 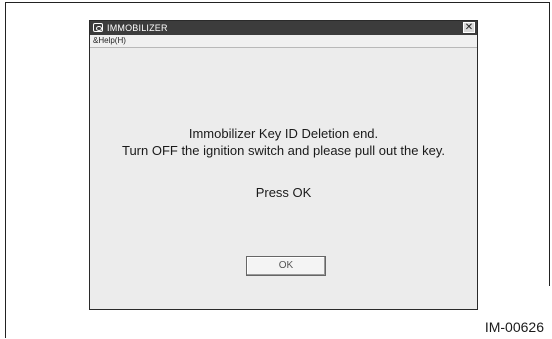 What do you see at coordinates (137, 28) in the screenshot?
I see `window-title: IMMOBILIZER` at bounding box center [137, 28].